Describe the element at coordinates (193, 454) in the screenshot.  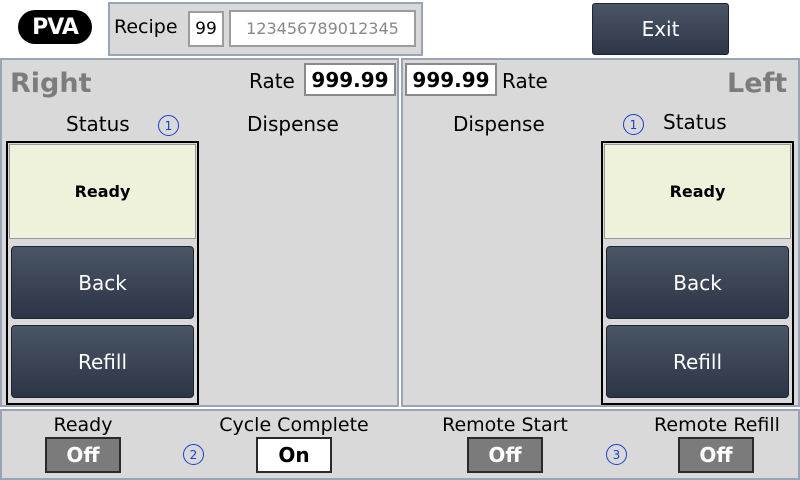
I see `io-info-icon-2: 2` at that location.